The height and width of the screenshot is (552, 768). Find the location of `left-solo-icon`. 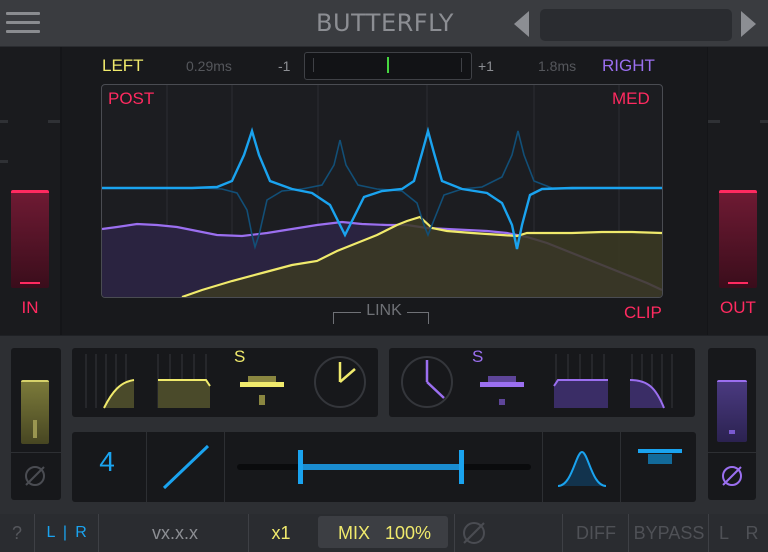

left-solo-icon is located at coordinates (262, 382).